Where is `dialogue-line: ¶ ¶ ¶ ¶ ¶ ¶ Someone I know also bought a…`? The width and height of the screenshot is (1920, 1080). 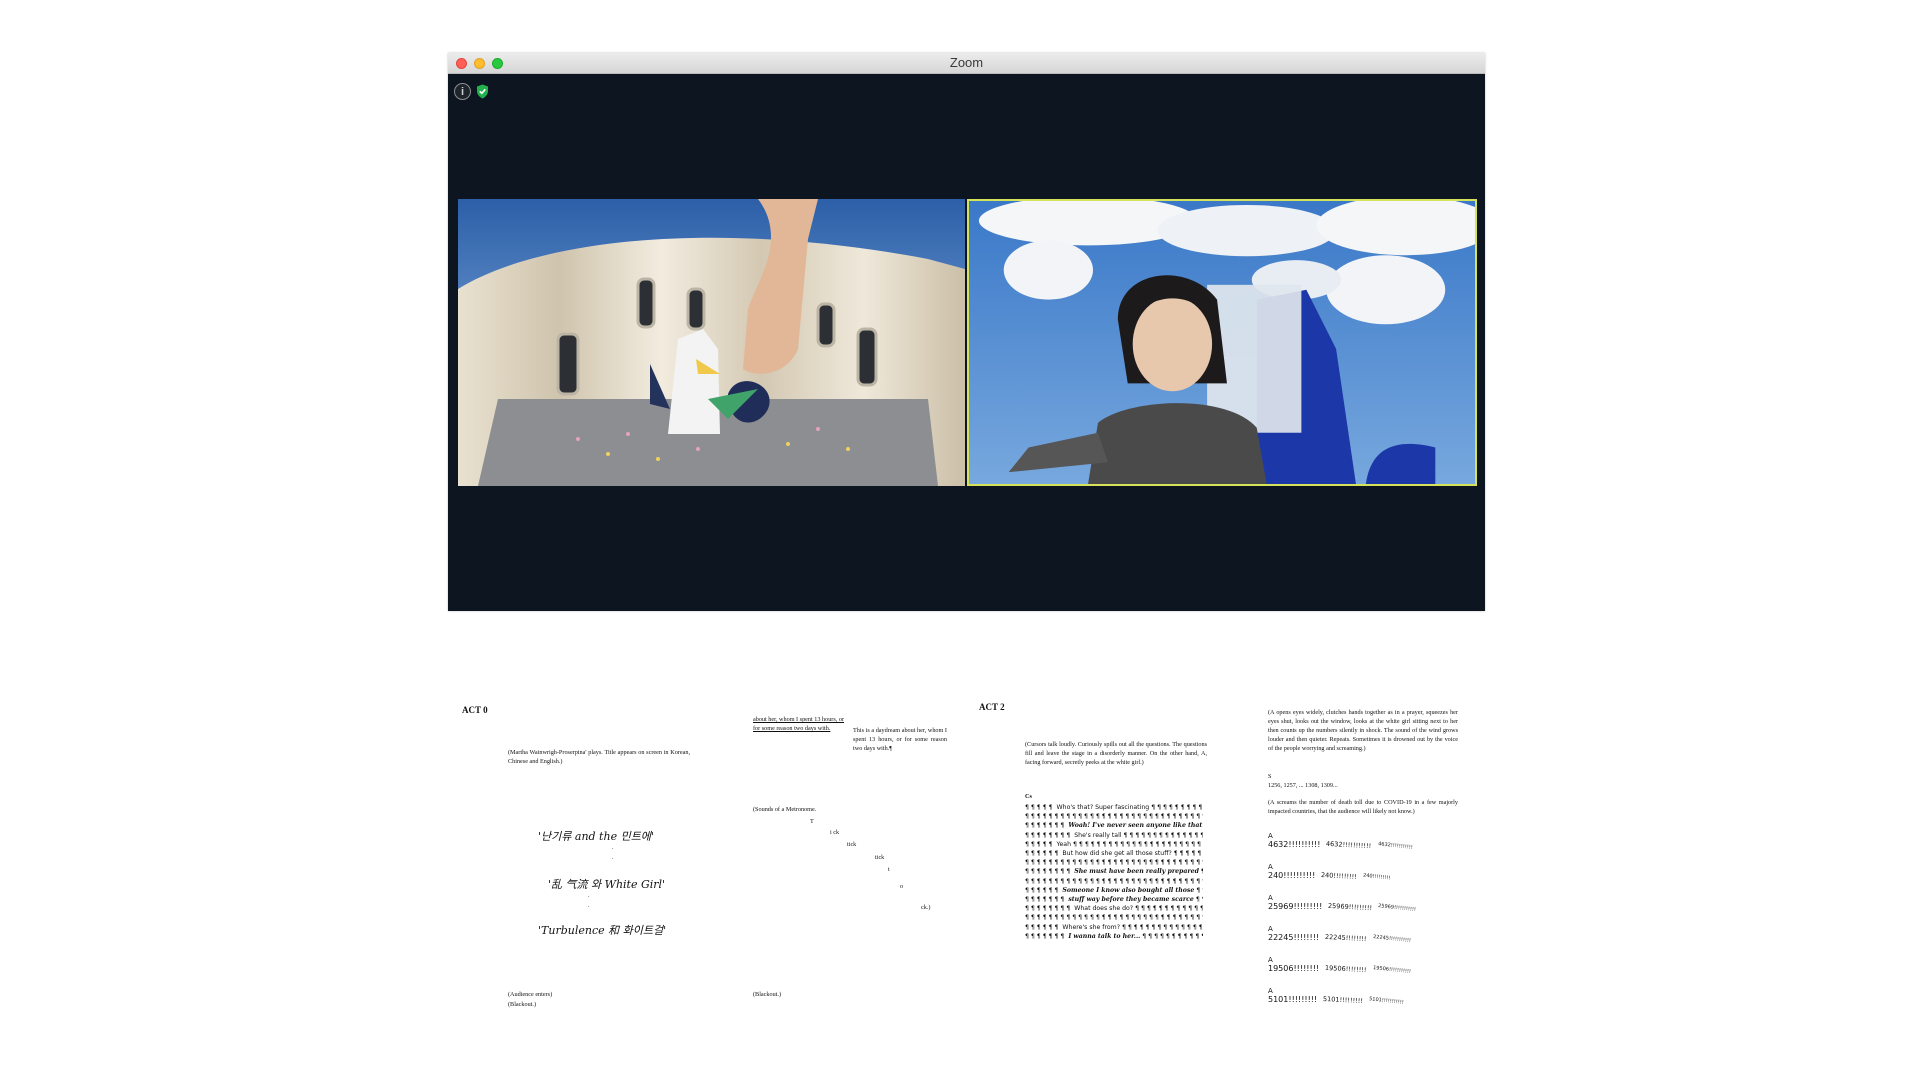
dialogue-line: ¶ ¶ ¶ ¶ ¶ ¶ Someone I know also bought a… is located at coordinates (1114, 890).